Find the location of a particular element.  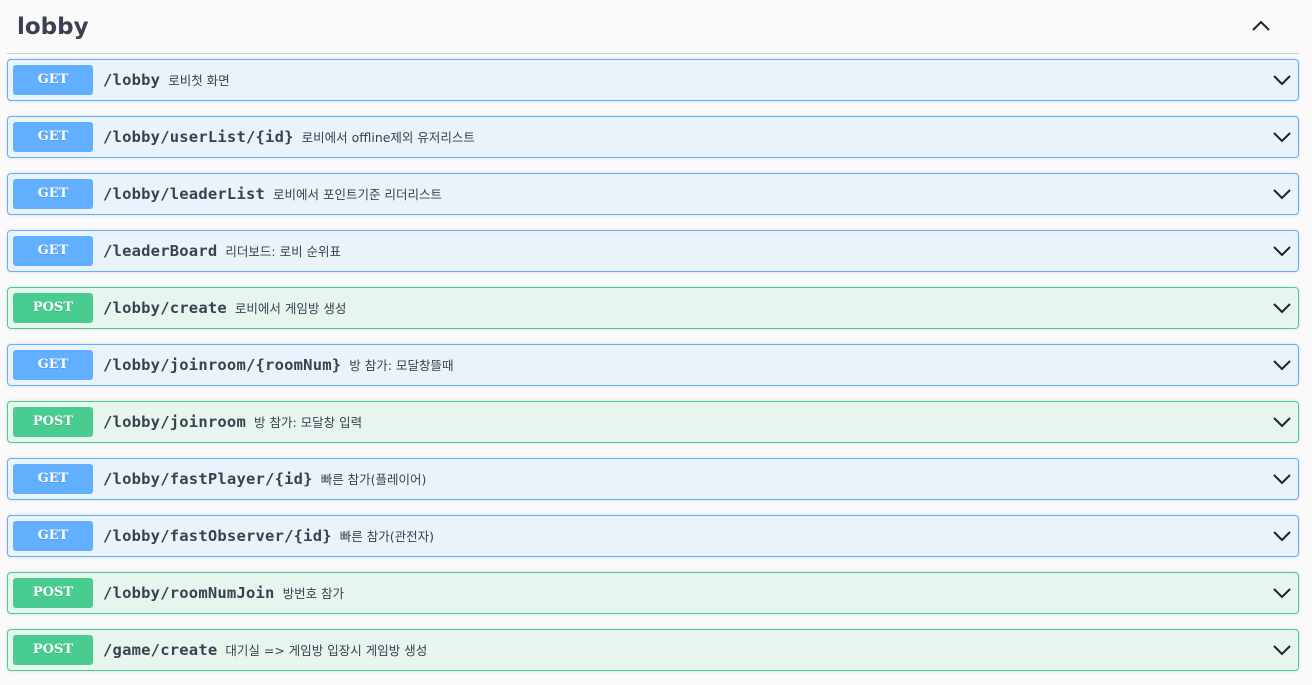

operation-summary: 대기실 => 게임방 입장시 게임방 생성 is located at coordinates (326, 650).